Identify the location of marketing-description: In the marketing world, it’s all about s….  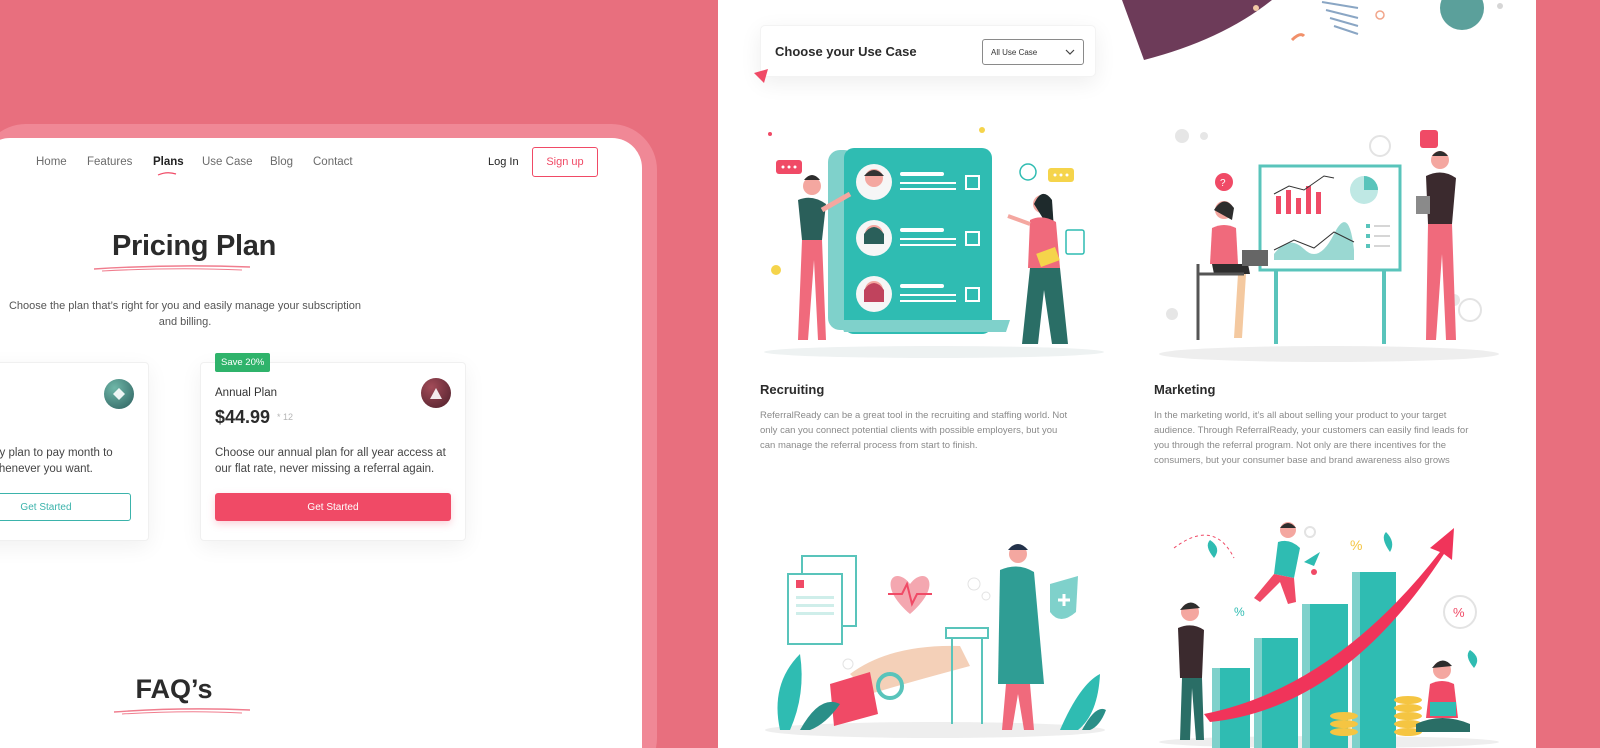
(1329, 438).